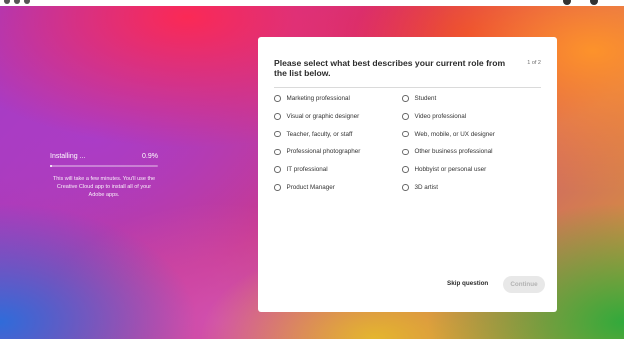  I want to click on role-option: Other business professional, so click(473, 151).